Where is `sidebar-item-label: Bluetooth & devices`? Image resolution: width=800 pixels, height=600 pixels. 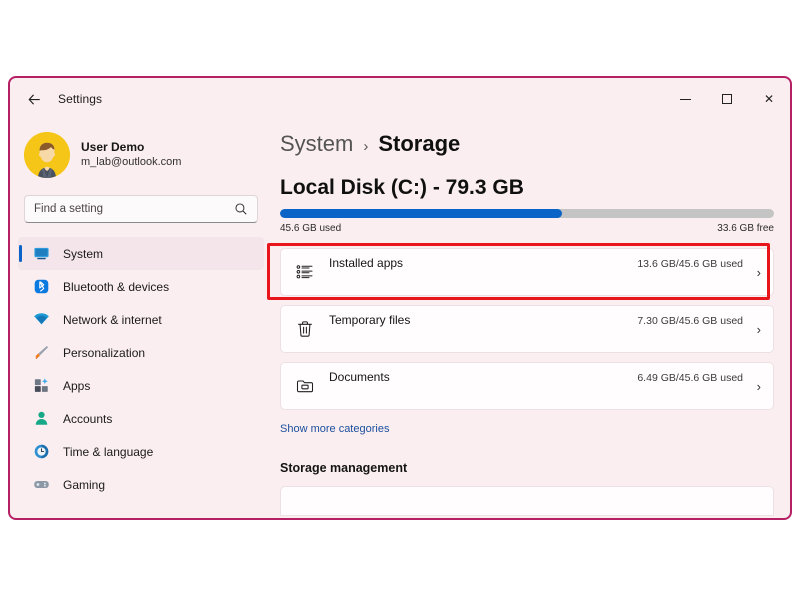 sidebar-item-label: Bluetooth & devices is located at coordinates (116, 286).